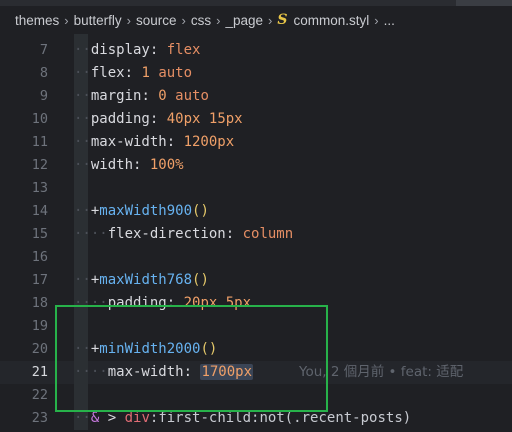 Image resolution: width=512 pixels, height=432 pixels. I want to click on line-number: 7, so click(43, 50).